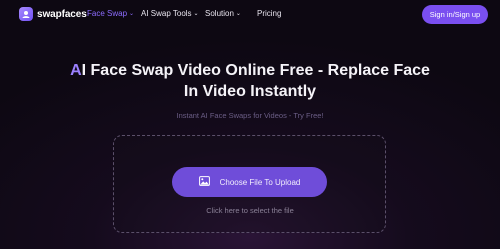 The image size is (500, 249). Describe the element at coordinates (250, 210) in the screenshot. I see `upload-hint: Click here to select the file` at that location.